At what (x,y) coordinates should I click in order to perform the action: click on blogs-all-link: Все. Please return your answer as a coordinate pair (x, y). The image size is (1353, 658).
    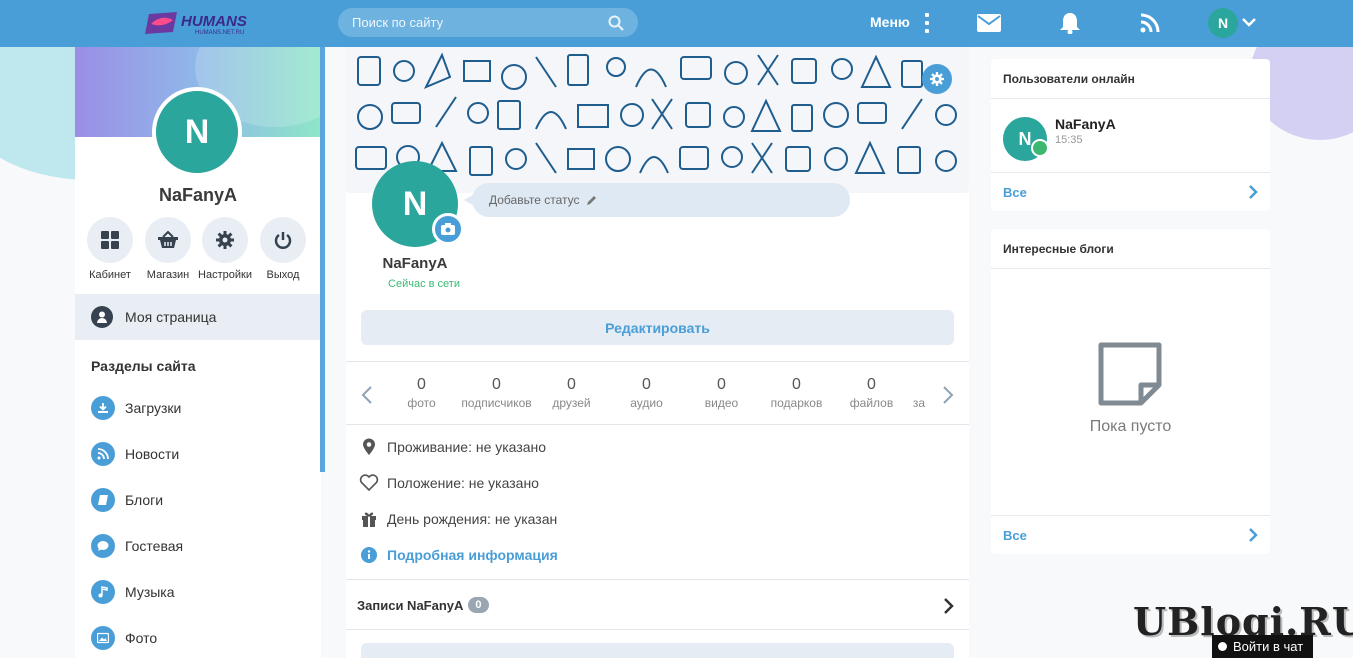
    Looking at the image, I should click on (1130, 534).